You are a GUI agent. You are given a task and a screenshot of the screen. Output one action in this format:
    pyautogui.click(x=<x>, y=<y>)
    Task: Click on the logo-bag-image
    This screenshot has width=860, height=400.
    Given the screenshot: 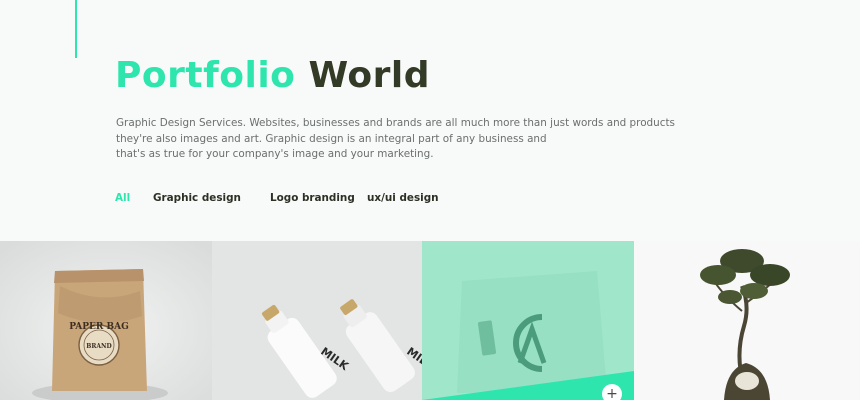 What is the action you would take?
    pyautogui.click(x=528, y=320)
    